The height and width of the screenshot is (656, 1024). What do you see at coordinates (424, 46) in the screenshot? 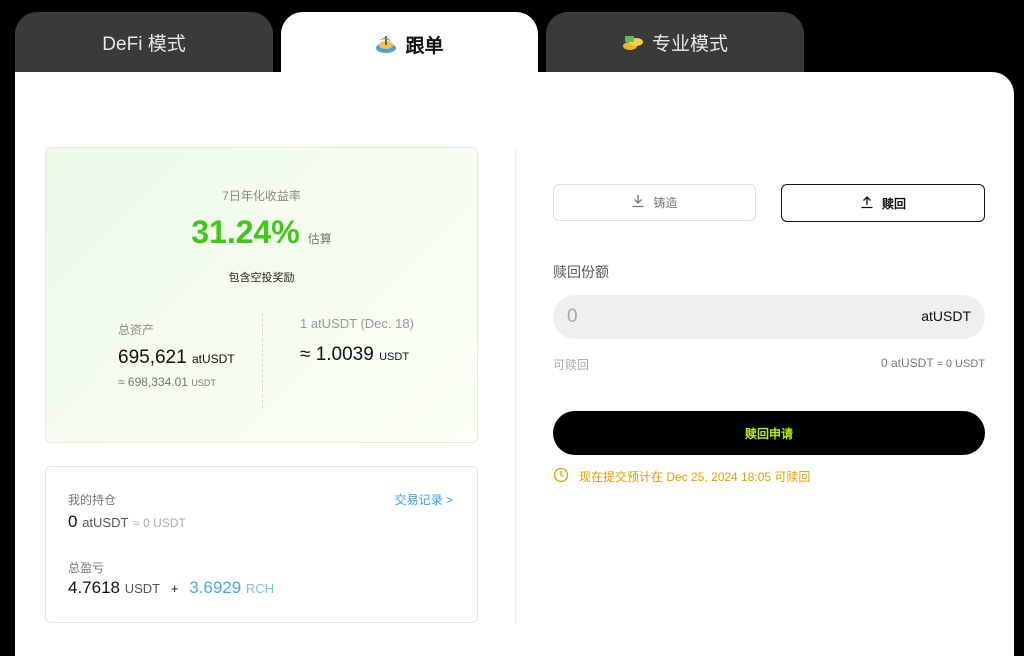
I see `tab-copy-trade-label: 跟单` at bounding box center [424, 46].